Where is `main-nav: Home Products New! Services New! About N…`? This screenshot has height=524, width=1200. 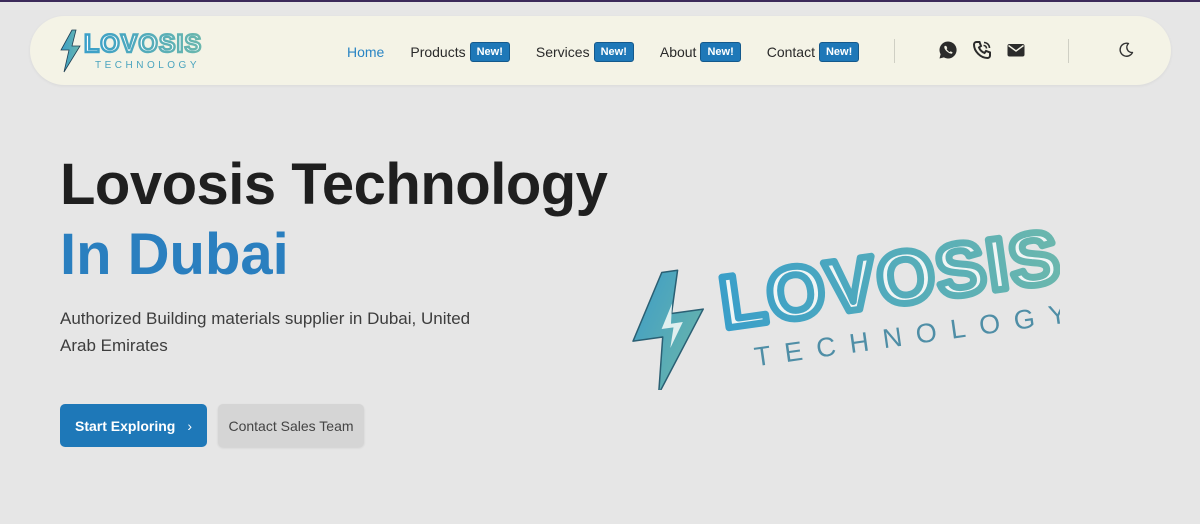
main-nav: Home Products New! Services New! About N… is located at coordinates (603, 52).